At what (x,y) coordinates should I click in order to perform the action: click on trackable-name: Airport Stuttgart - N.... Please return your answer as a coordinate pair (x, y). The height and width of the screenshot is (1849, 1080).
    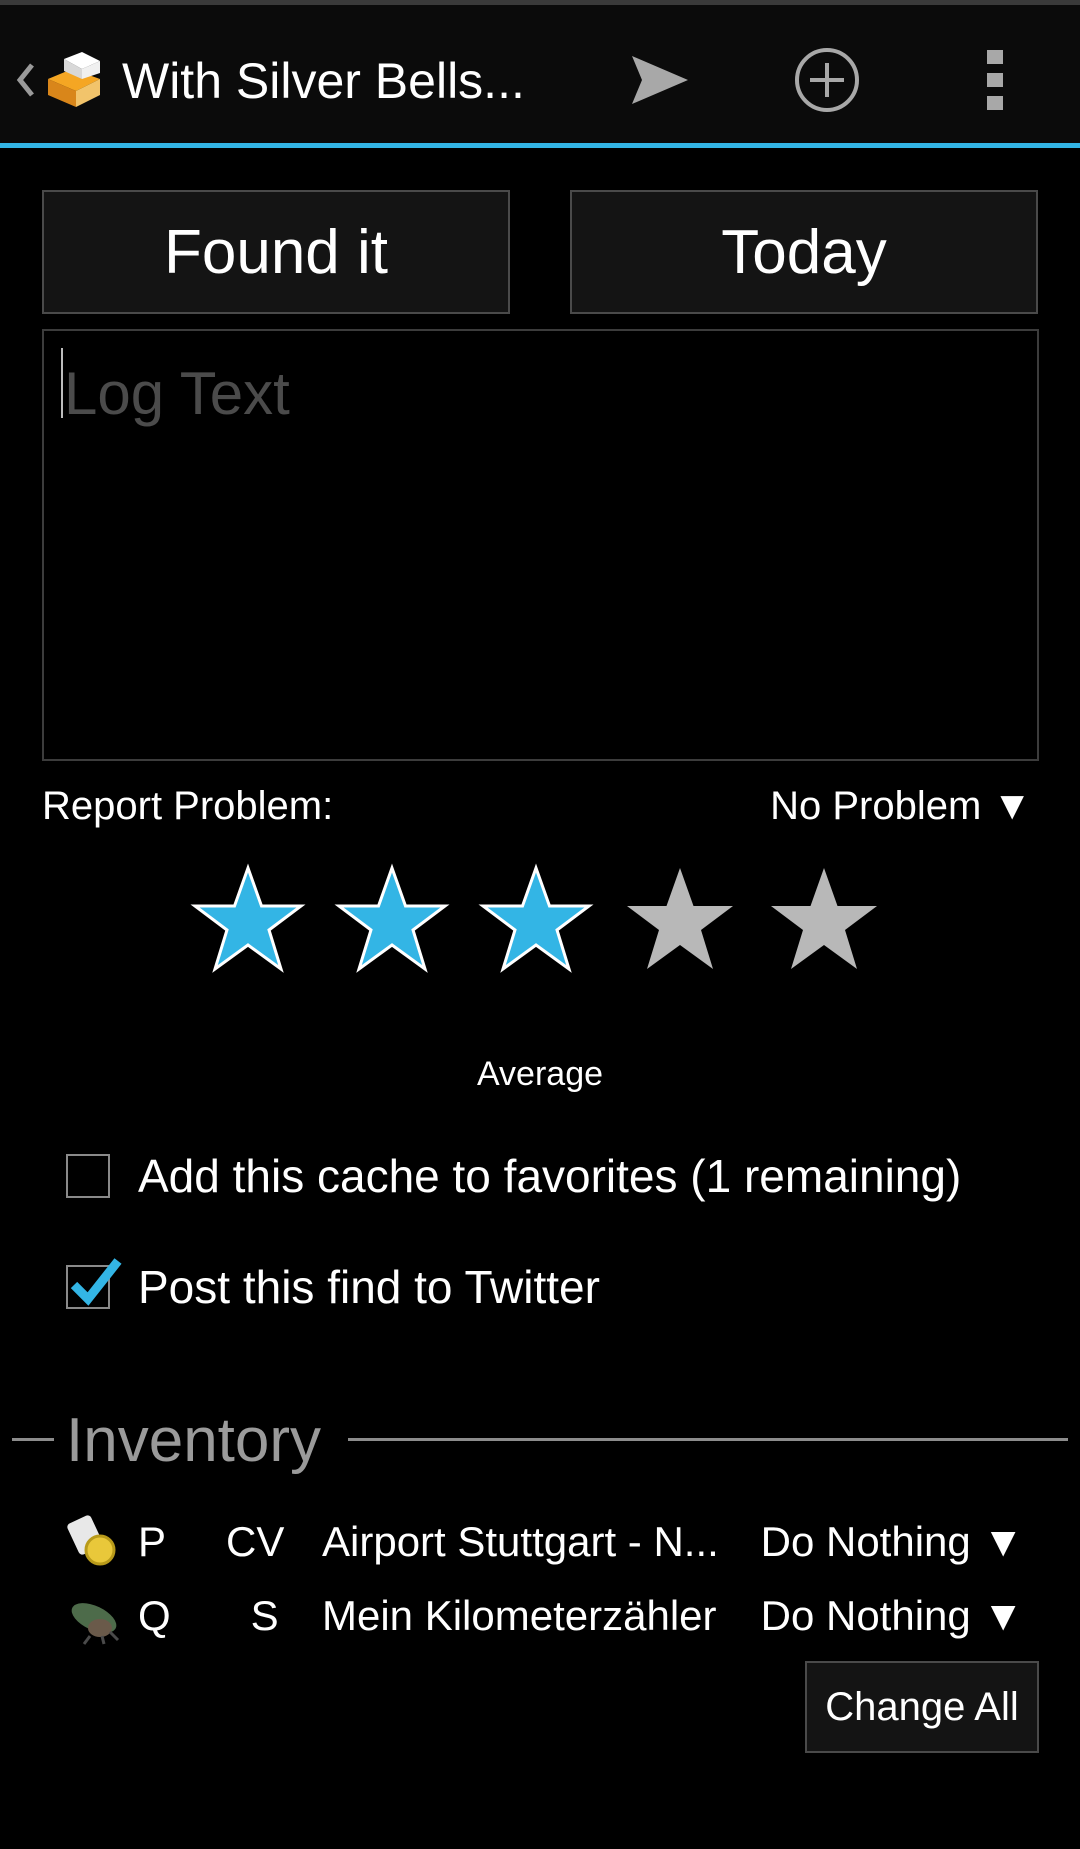
    Looking at the image, I should click on (520, 1541).